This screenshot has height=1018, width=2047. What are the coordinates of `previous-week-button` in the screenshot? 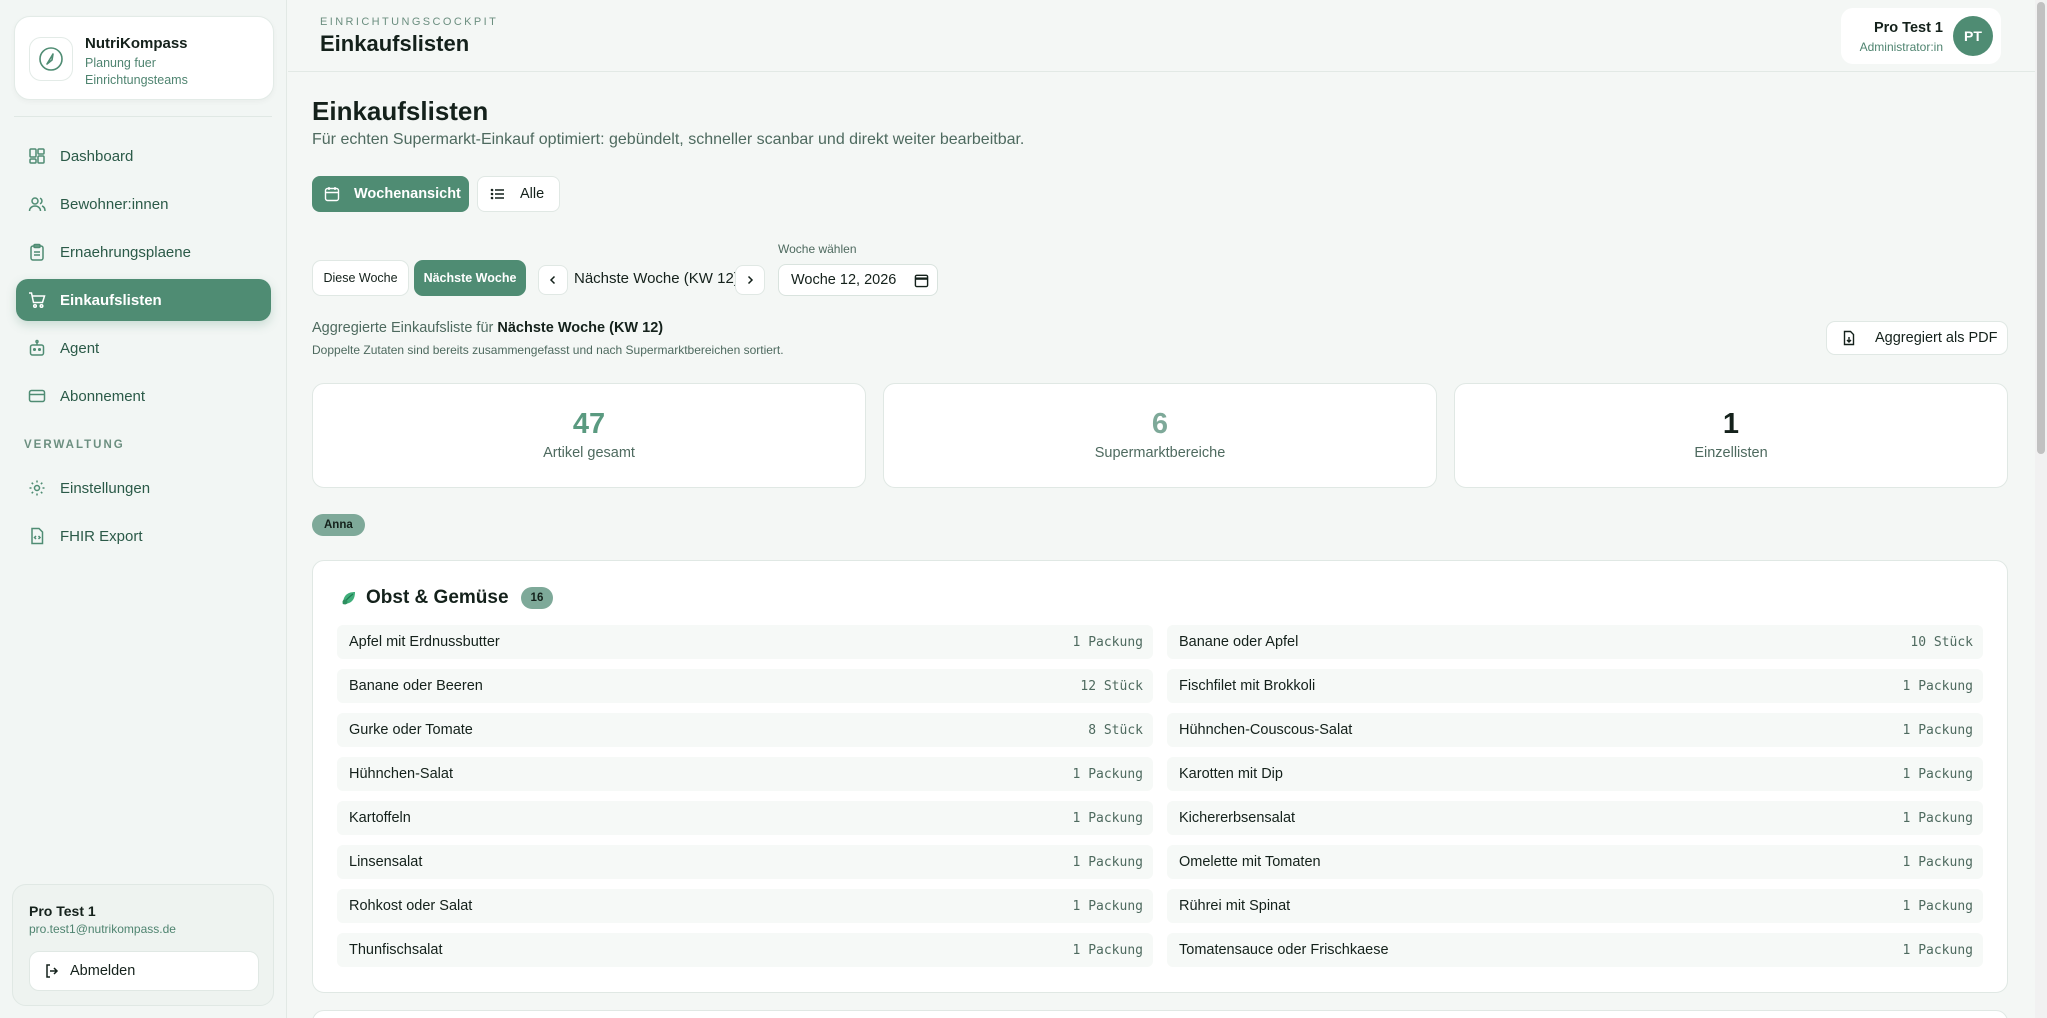 It's located at (553, 280).